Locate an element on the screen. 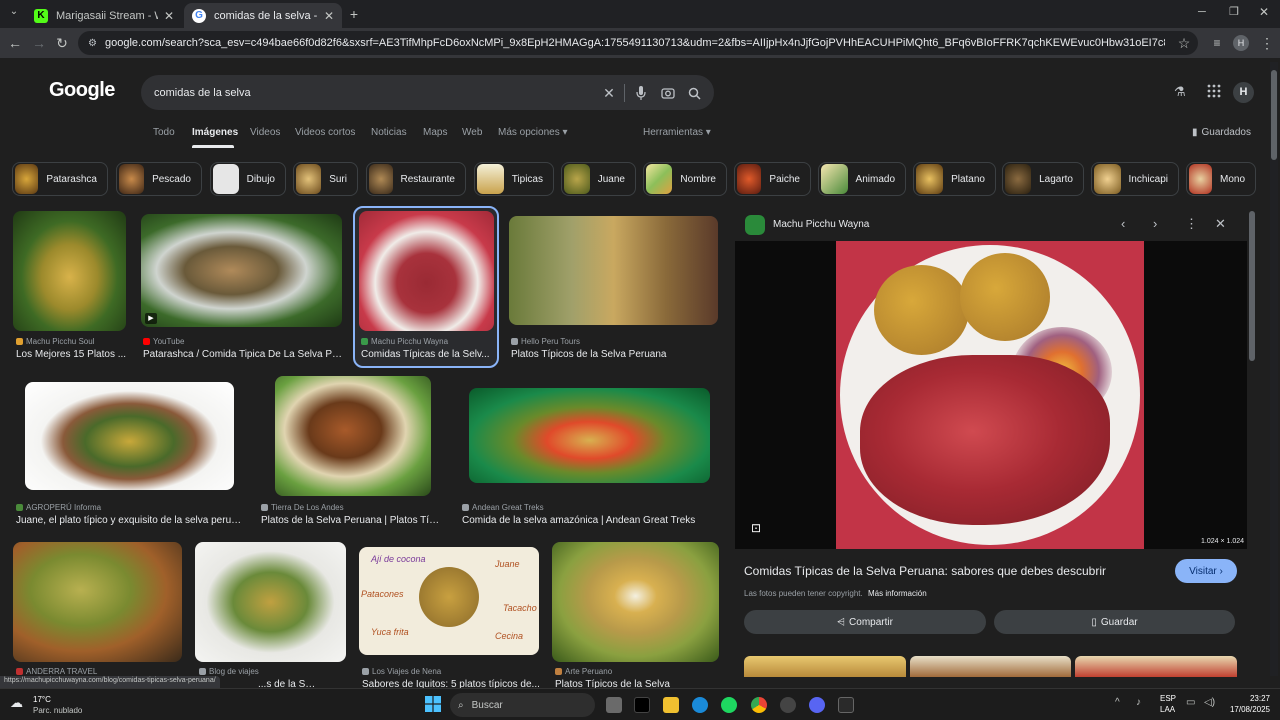 The width and height of the screenshot is (1280, 720). temperature: 17°C is located at coordinates (42, 699).